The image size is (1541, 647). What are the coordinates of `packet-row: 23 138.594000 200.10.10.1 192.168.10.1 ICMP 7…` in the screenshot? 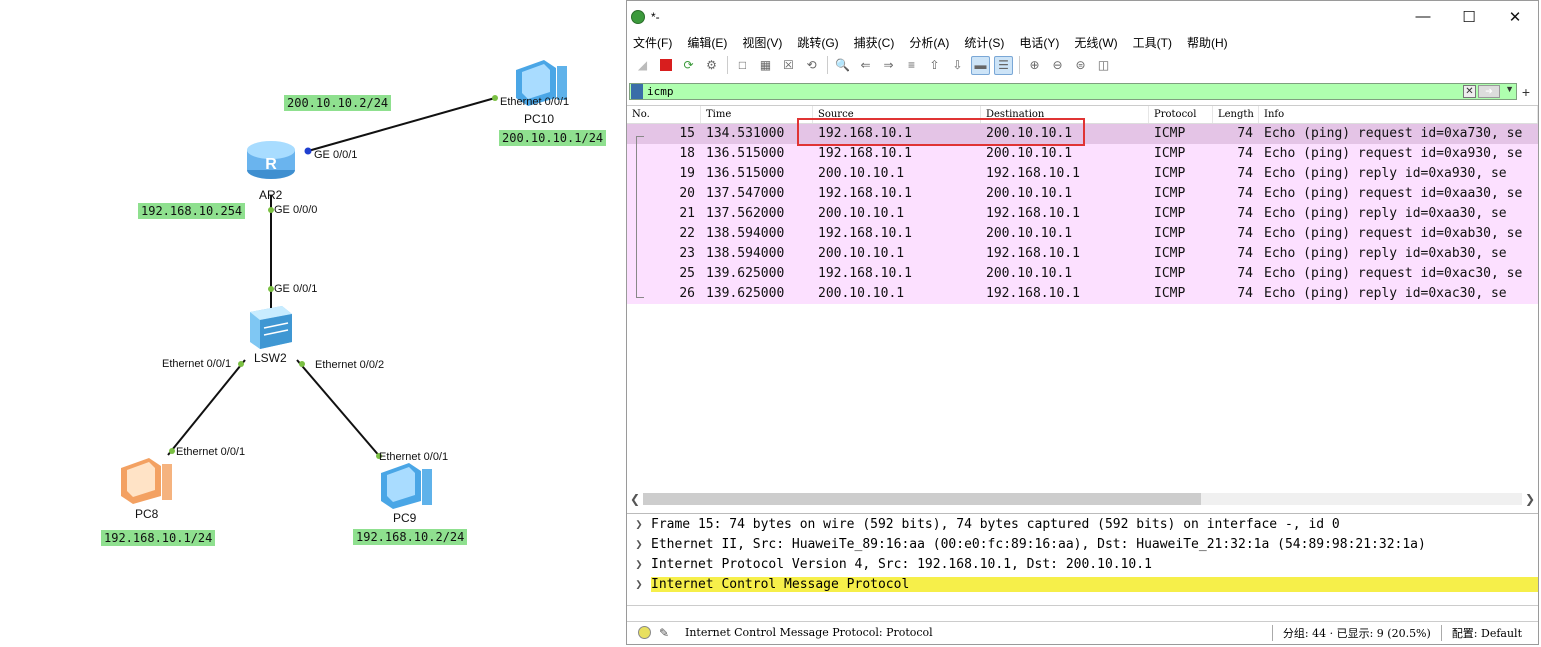 It's located at (1082, 254).